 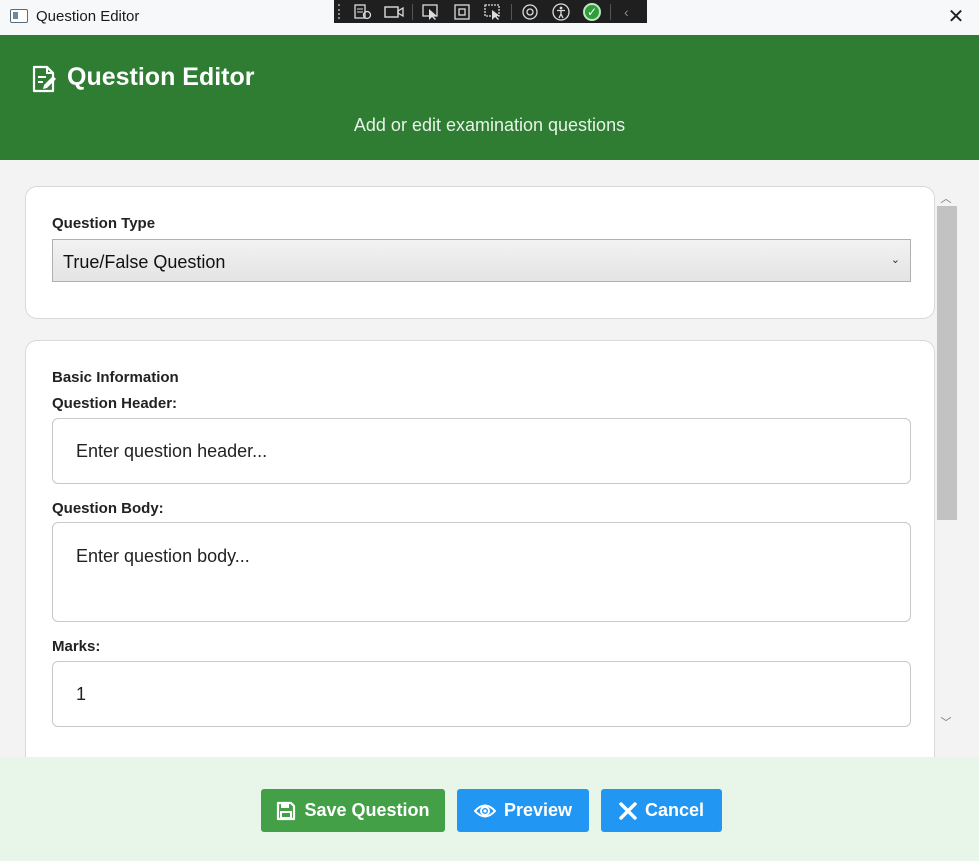 I want to click on scrollbar-thumb, so click(x=947, y=363).